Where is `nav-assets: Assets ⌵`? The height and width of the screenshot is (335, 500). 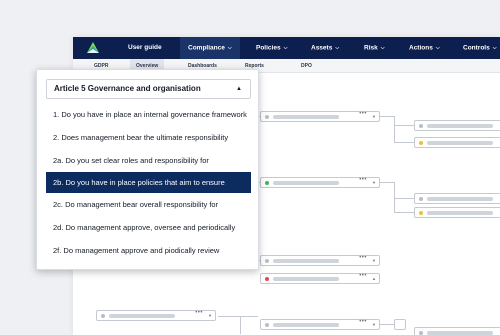
nav-assets: Assets ⌵ is located at coordinates (325, 48).